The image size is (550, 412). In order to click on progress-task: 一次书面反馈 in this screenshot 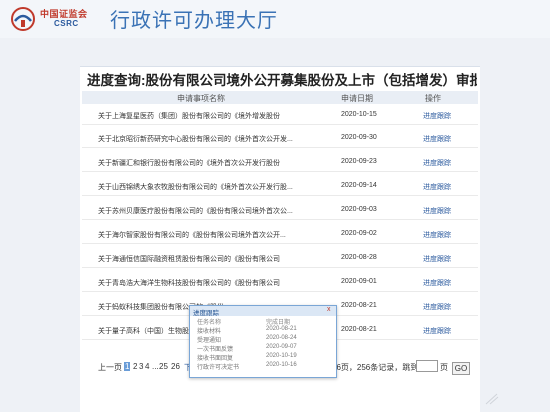, I will do `click(215, 350)`.